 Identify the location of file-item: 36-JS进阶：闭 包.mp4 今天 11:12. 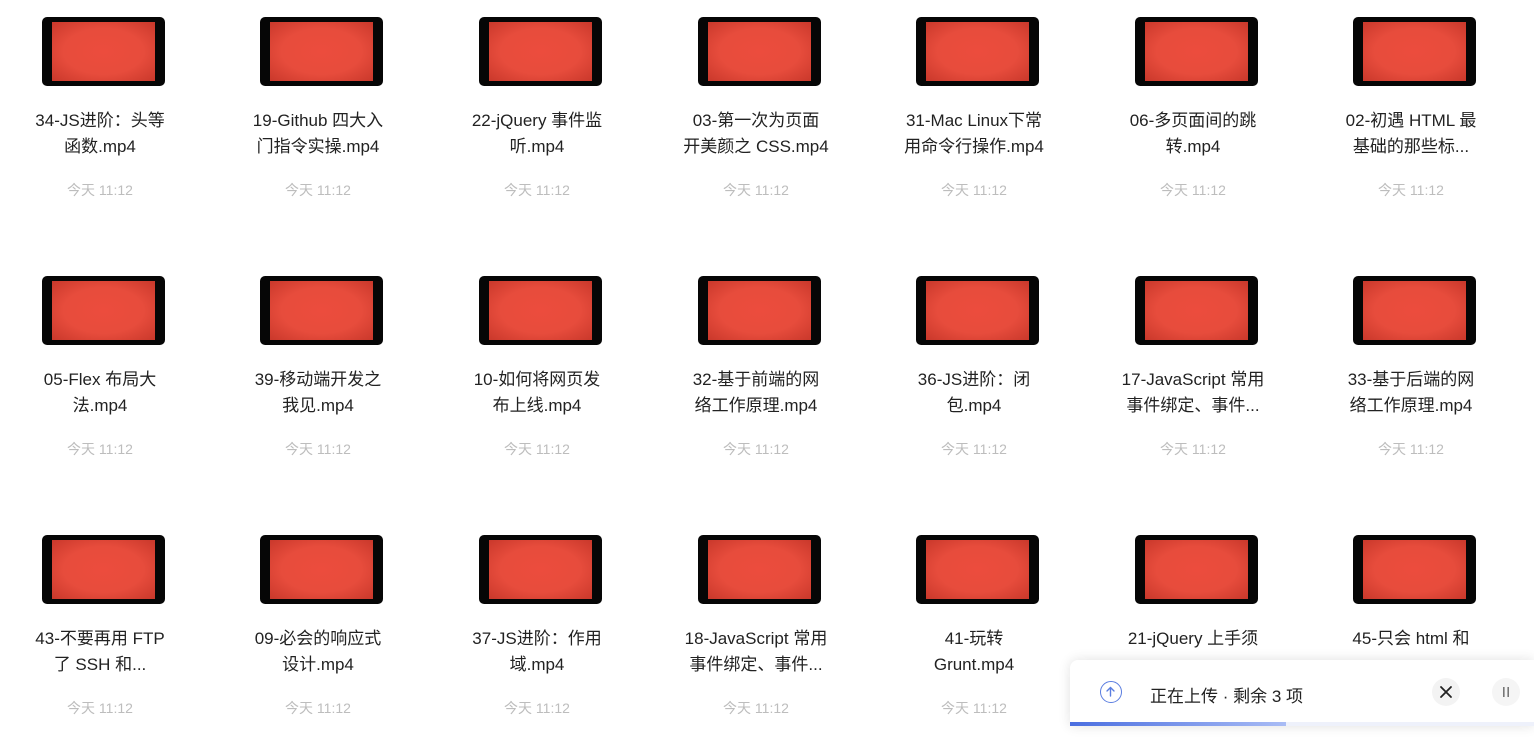
(974, 374).